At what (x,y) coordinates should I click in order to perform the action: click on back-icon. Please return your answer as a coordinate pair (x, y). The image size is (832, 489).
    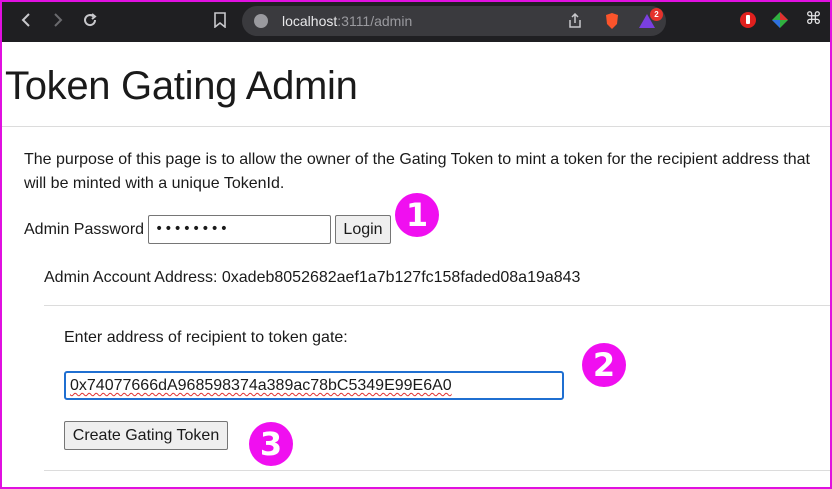
    Looking at the image, I should click on (26, 20).